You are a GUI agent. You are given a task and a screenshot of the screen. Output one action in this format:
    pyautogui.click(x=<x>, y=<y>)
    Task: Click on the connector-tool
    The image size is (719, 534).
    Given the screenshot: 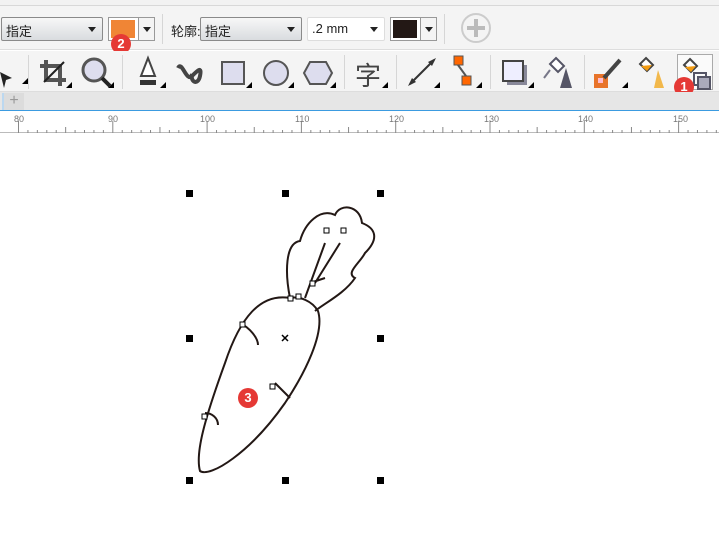 What is the action you would take?
    pyautogui.click(x=464, y=72)
    